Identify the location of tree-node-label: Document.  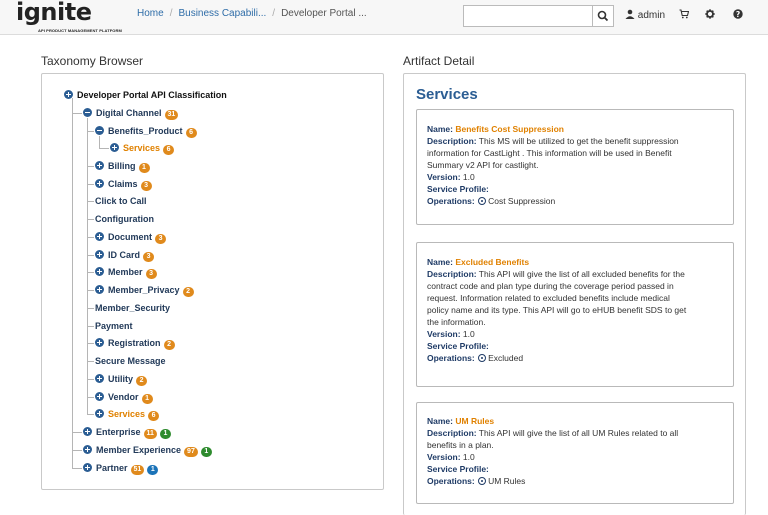
(130, 237).